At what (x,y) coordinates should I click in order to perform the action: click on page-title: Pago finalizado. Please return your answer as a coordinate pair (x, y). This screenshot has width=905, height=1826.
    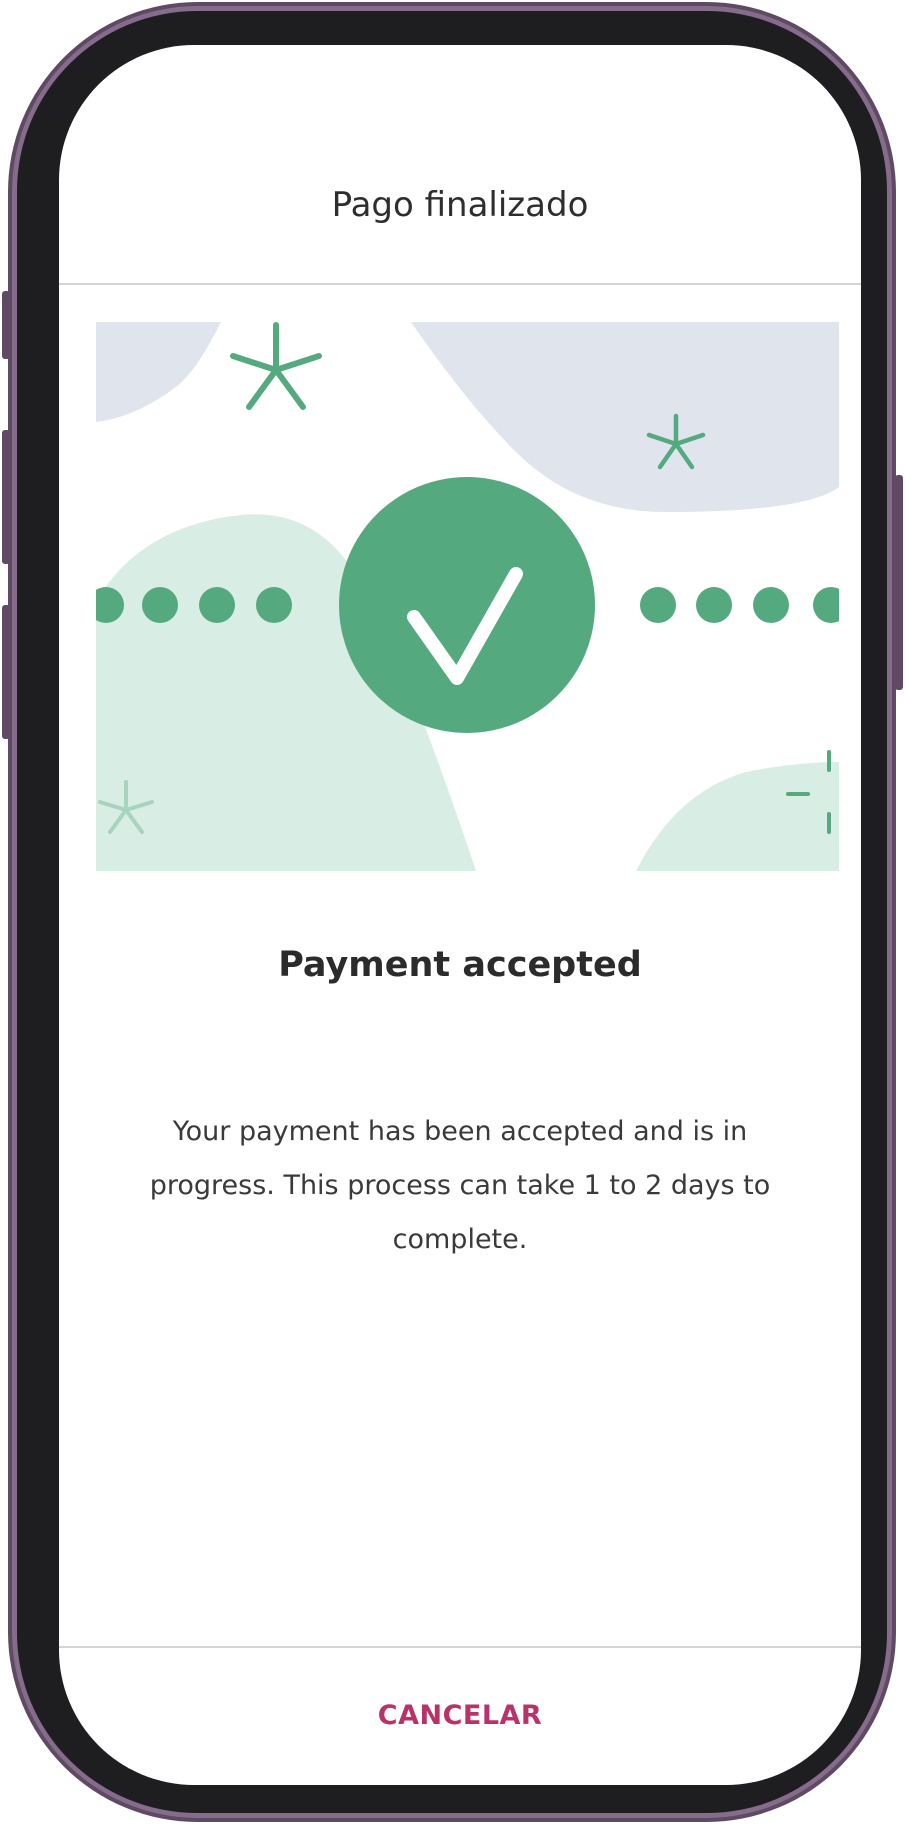
    Looking at the image, I should click on (460, 205).